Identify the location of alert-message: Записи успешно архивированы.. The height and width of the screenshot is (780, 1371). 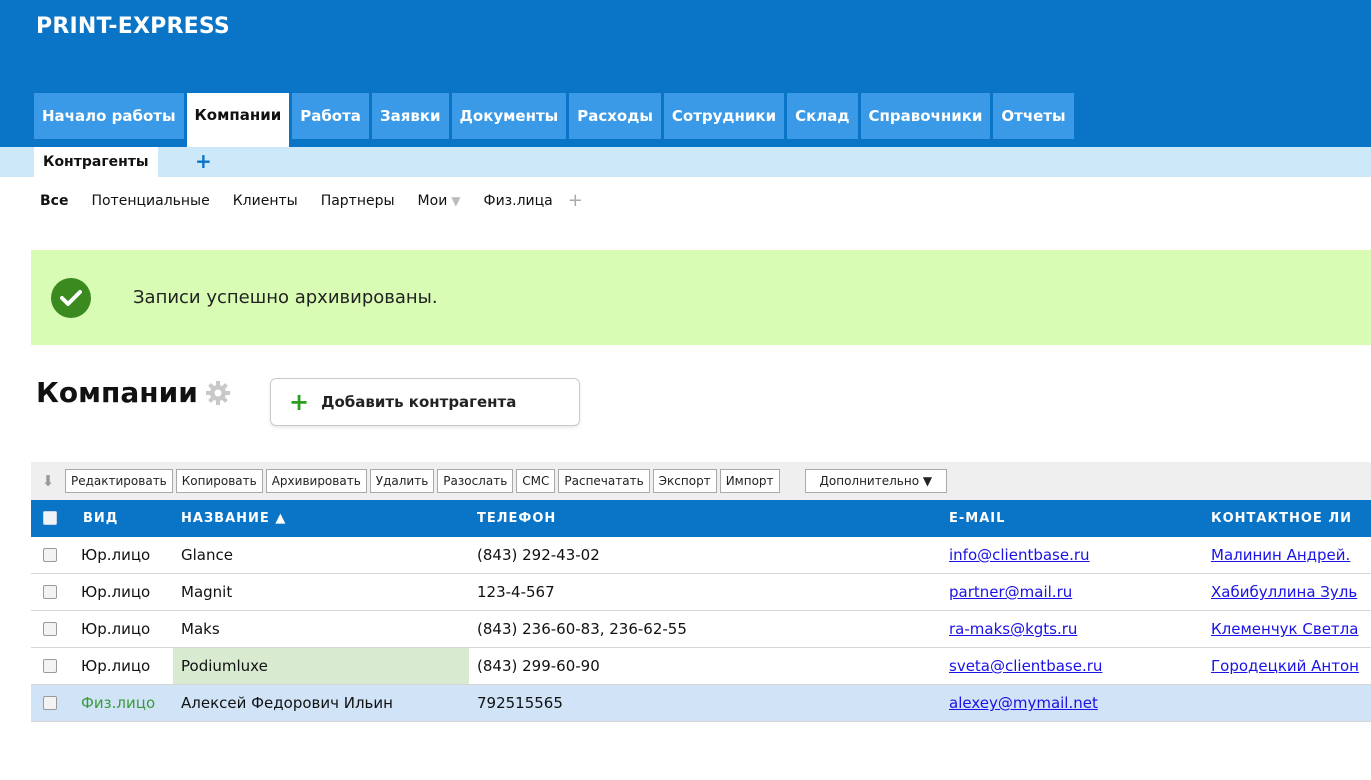
(285, 297).